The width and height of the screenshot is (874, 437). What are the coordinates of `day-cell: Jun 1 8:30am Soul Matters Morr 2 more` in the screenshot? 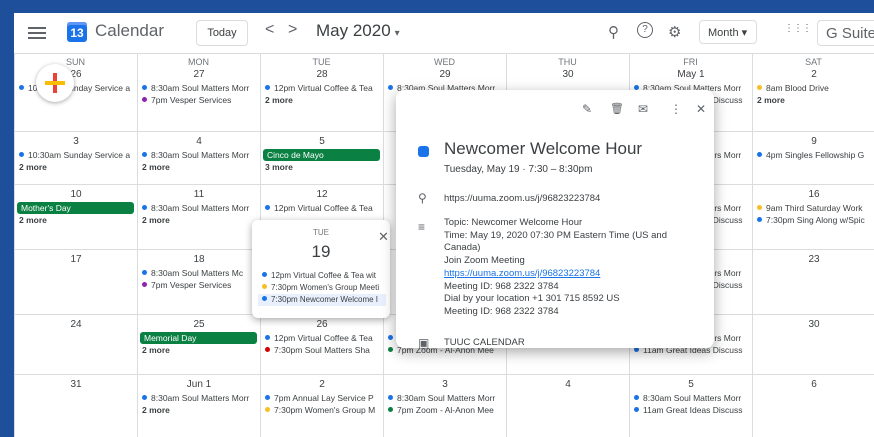 It's located at (198, 406).